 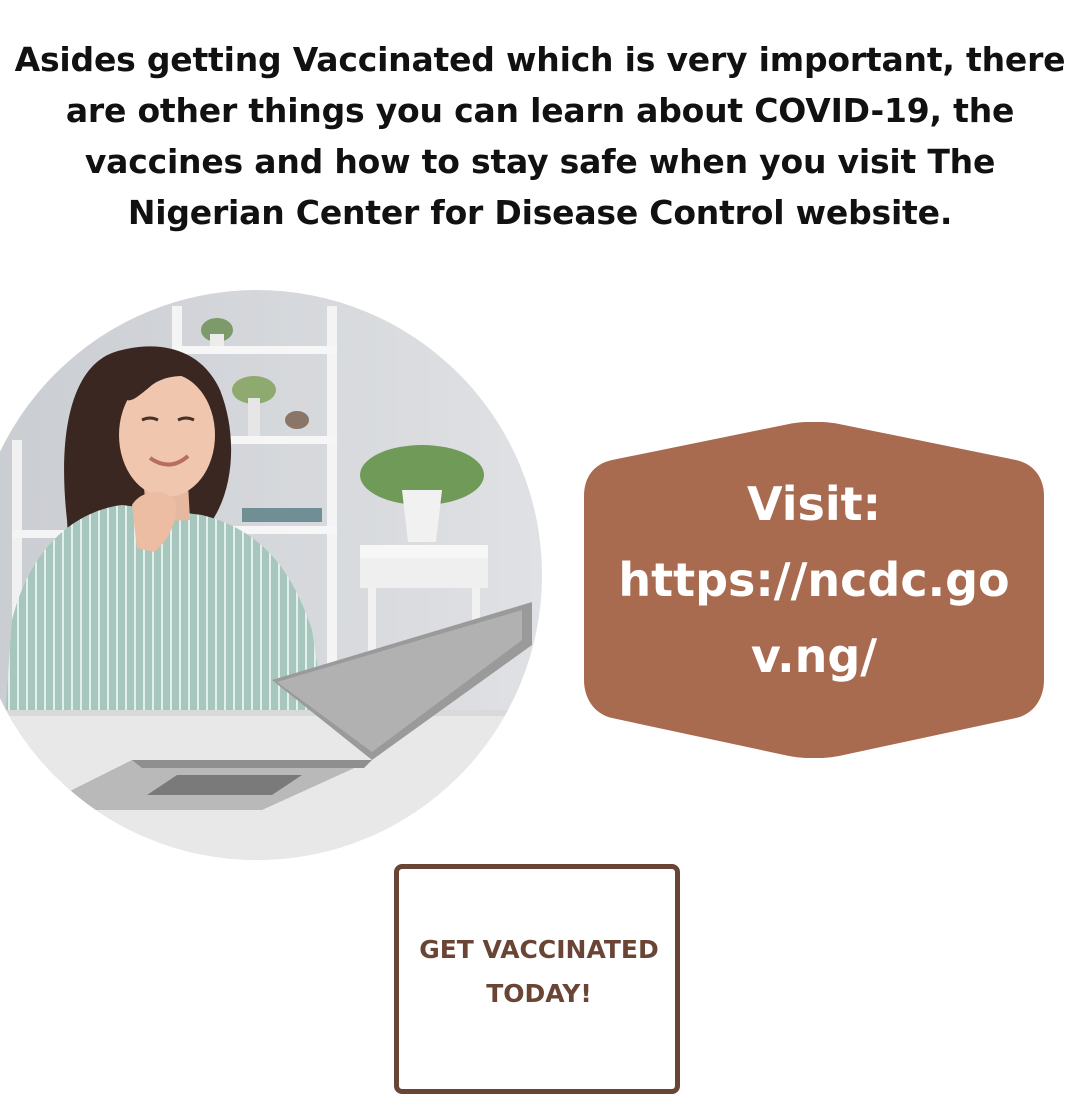 What do you see at coordinates (814, 504) in the screenshot?
I see `visit-label: Visit:` at bounding box center [814, 504].